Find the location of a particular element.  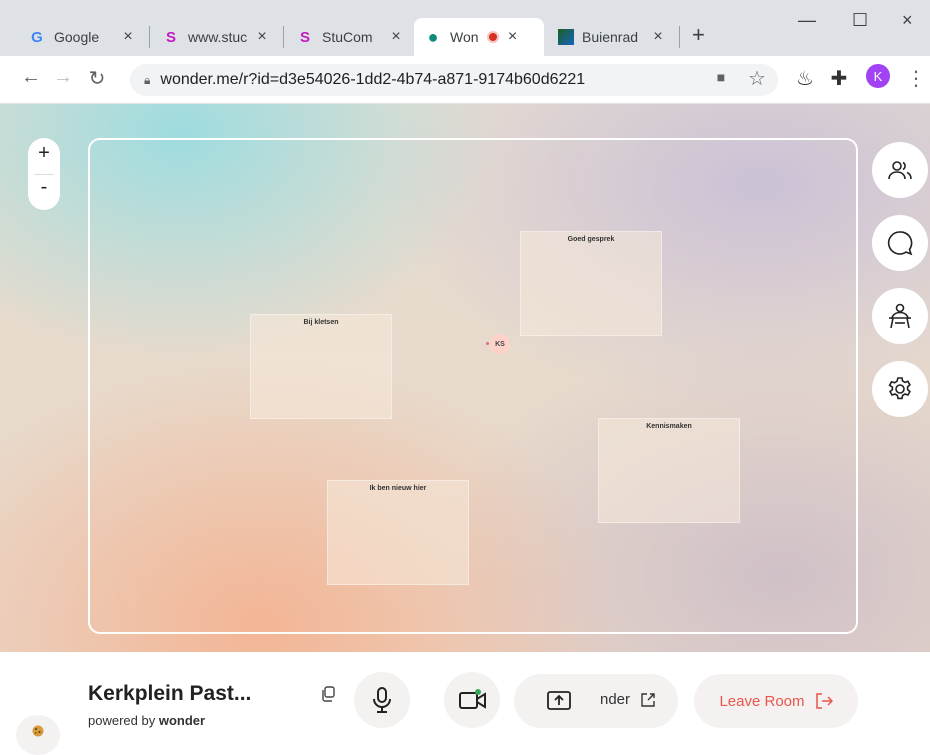

people-icon is located at coordinates (900, 170).